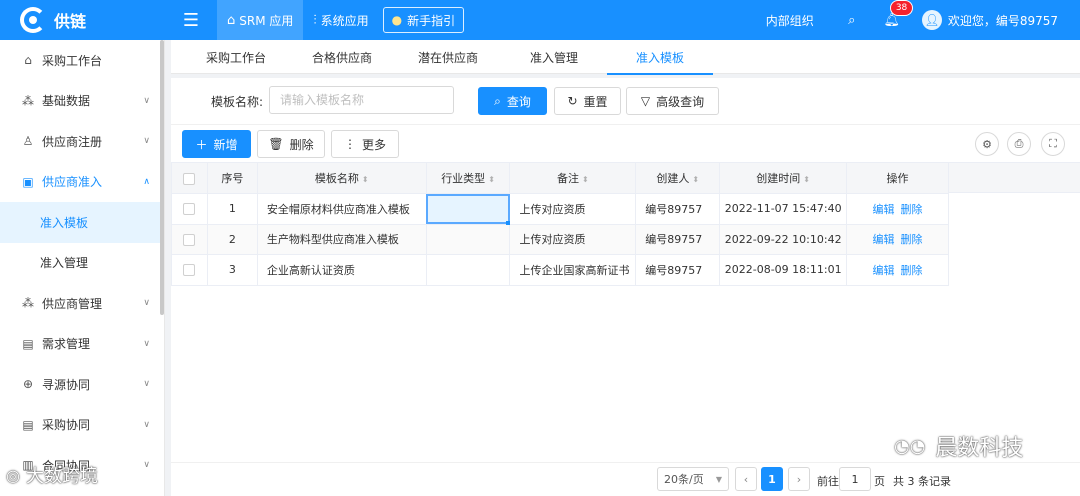 The image size is (1080, 496). Describe the element at coordinates (28, 303) in the screenshot. I see `apartment-icon: ⁂` at that location.